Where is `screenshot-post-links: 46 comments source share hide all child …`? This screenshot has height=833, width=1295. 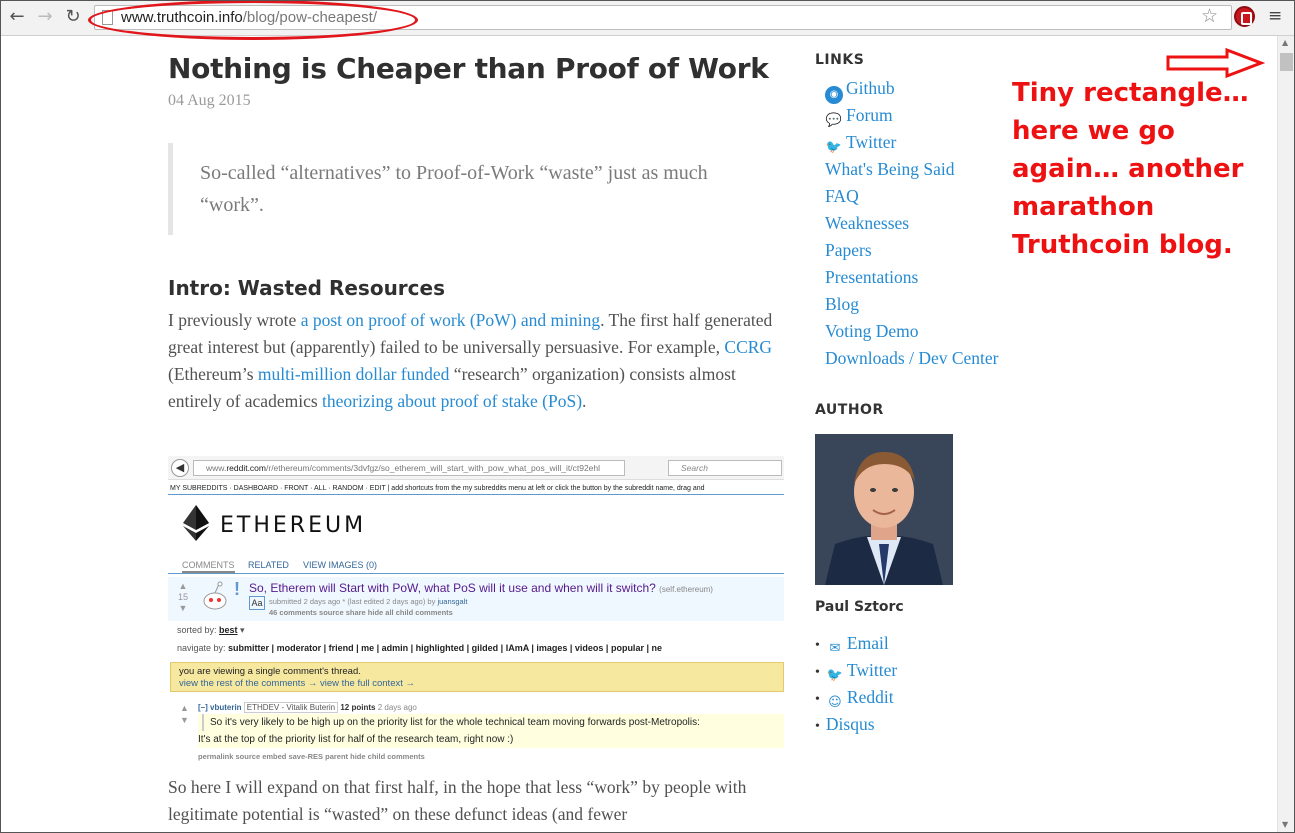 screenshot-post-links: 46 comments source share hide all child … is located at coordinates (361, 612).